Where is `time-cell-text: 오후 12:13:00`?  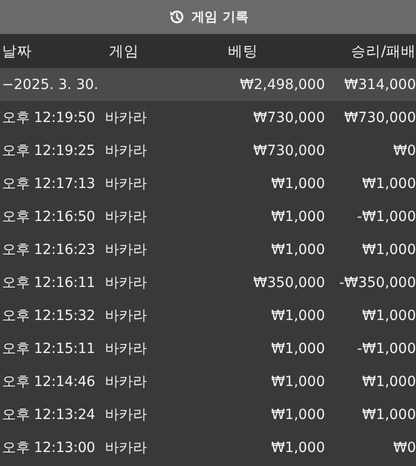 time-cell-text: 오후 12:13:00 is located at coordinates (49, 447).